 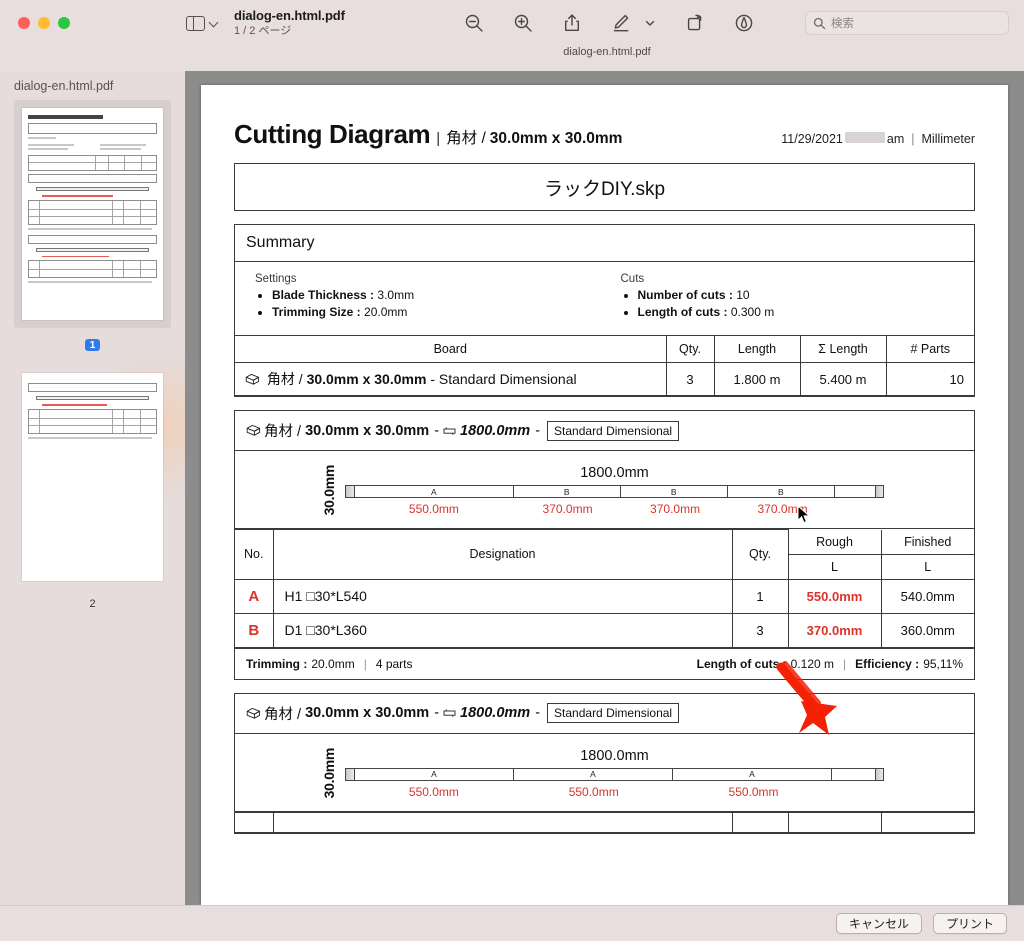 What do you see at coordinates (386, 312) in the screenshot?
I see `setting-value: 20.0mm` at bounding box center [386, 312].